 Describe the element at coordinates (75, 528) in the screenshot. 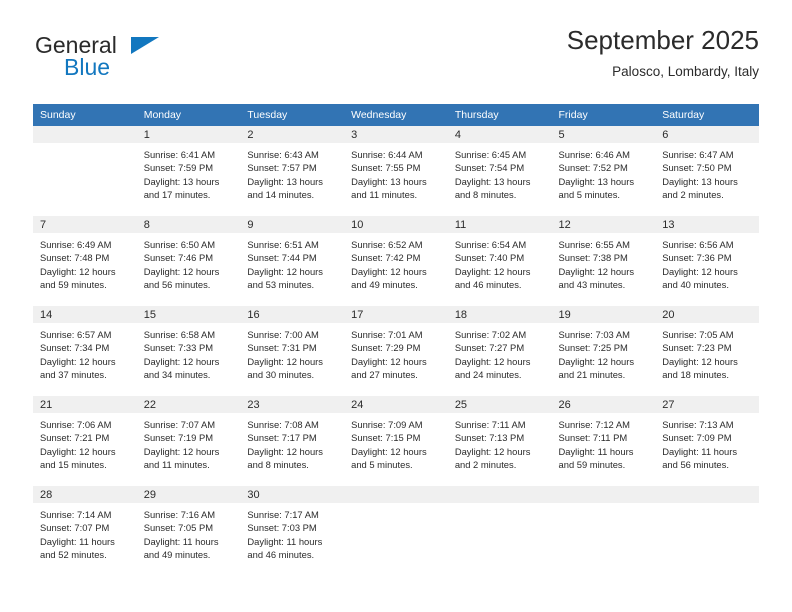

I see `sunset-text: Sunset: 7:07 PM` at that location.